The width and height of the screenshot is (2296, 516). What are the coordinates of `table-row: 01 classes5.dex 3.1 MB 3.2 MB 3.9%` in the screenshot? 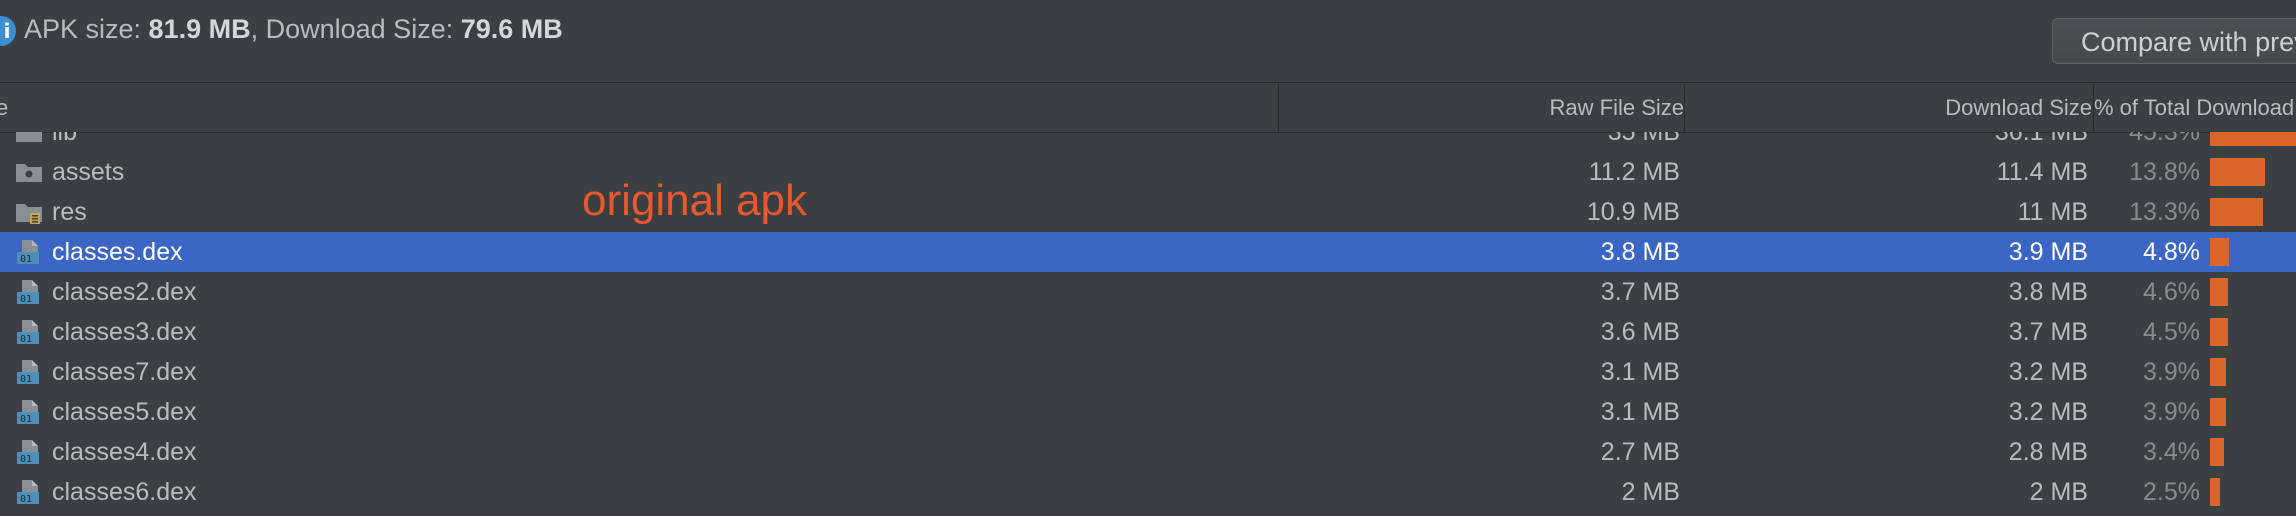 It's located at (1148, 412).